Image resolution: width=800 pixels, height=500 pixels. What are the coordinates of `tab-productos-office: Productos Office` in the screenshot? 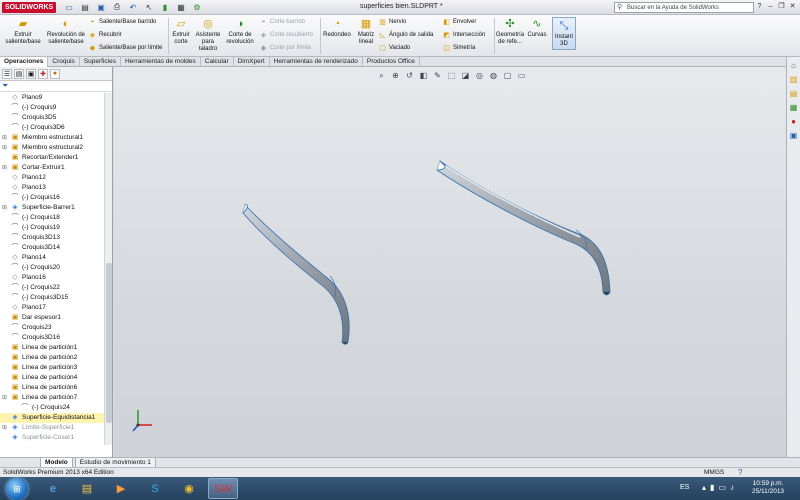 It's located at (391, 62).